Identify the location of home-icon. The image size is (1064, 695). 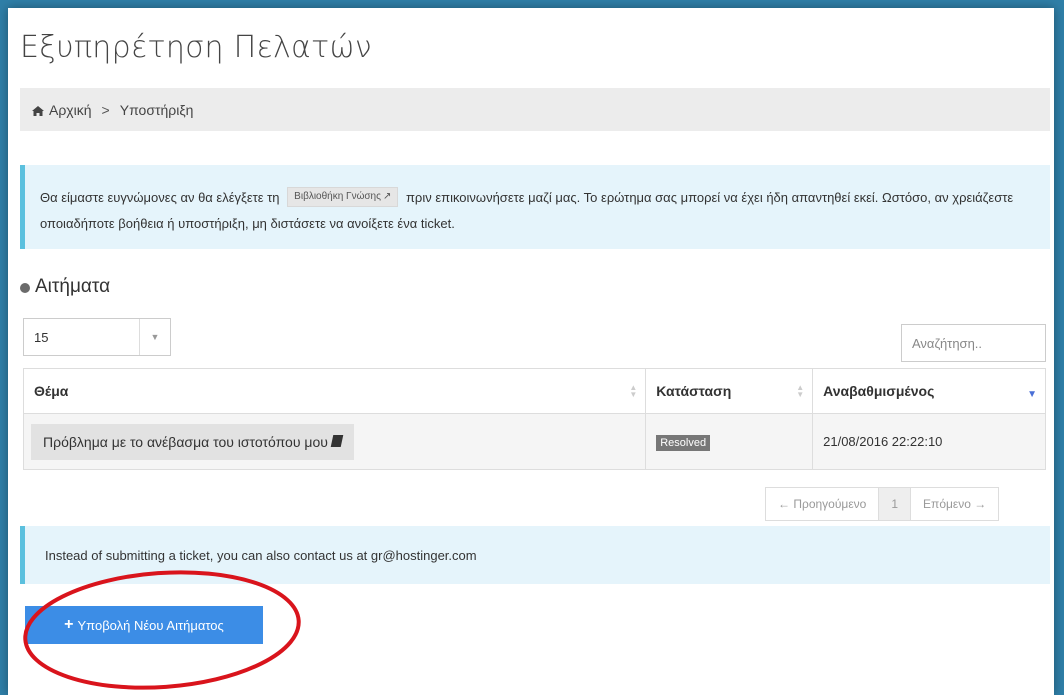
(38, 110).